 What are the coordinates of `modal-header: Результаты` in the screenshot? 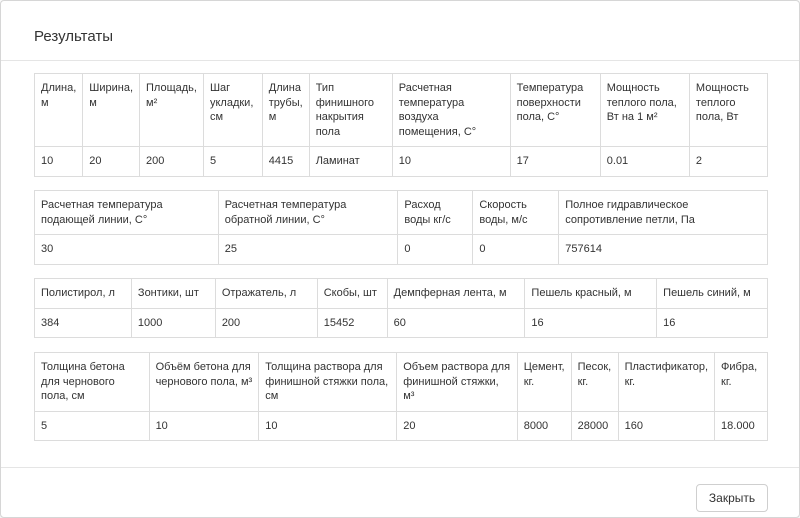 It's located at (400, 31).